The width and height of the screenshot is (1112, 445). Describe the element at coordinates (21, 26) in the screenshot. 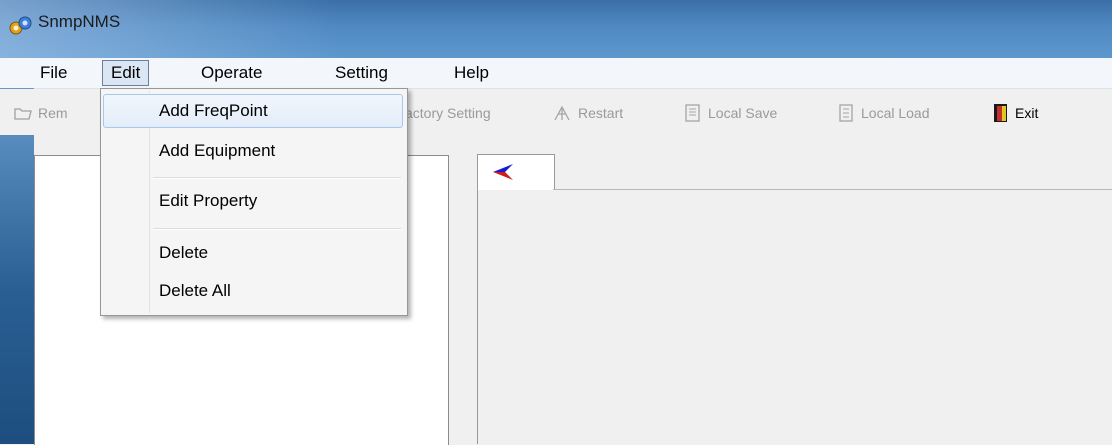

I see `app-icon` at that location.